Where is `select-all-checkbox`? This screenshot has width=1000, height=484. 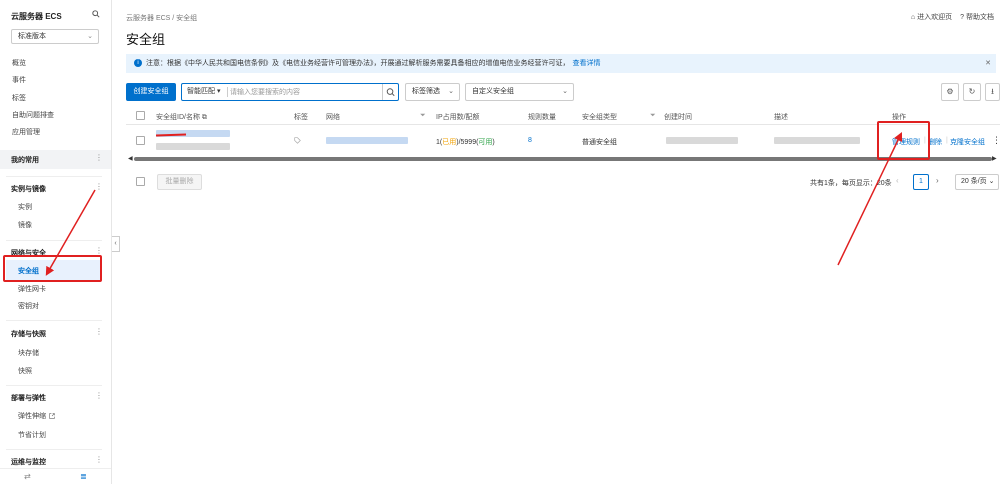
select-all-checkbox is located at coordinates (140, 115).